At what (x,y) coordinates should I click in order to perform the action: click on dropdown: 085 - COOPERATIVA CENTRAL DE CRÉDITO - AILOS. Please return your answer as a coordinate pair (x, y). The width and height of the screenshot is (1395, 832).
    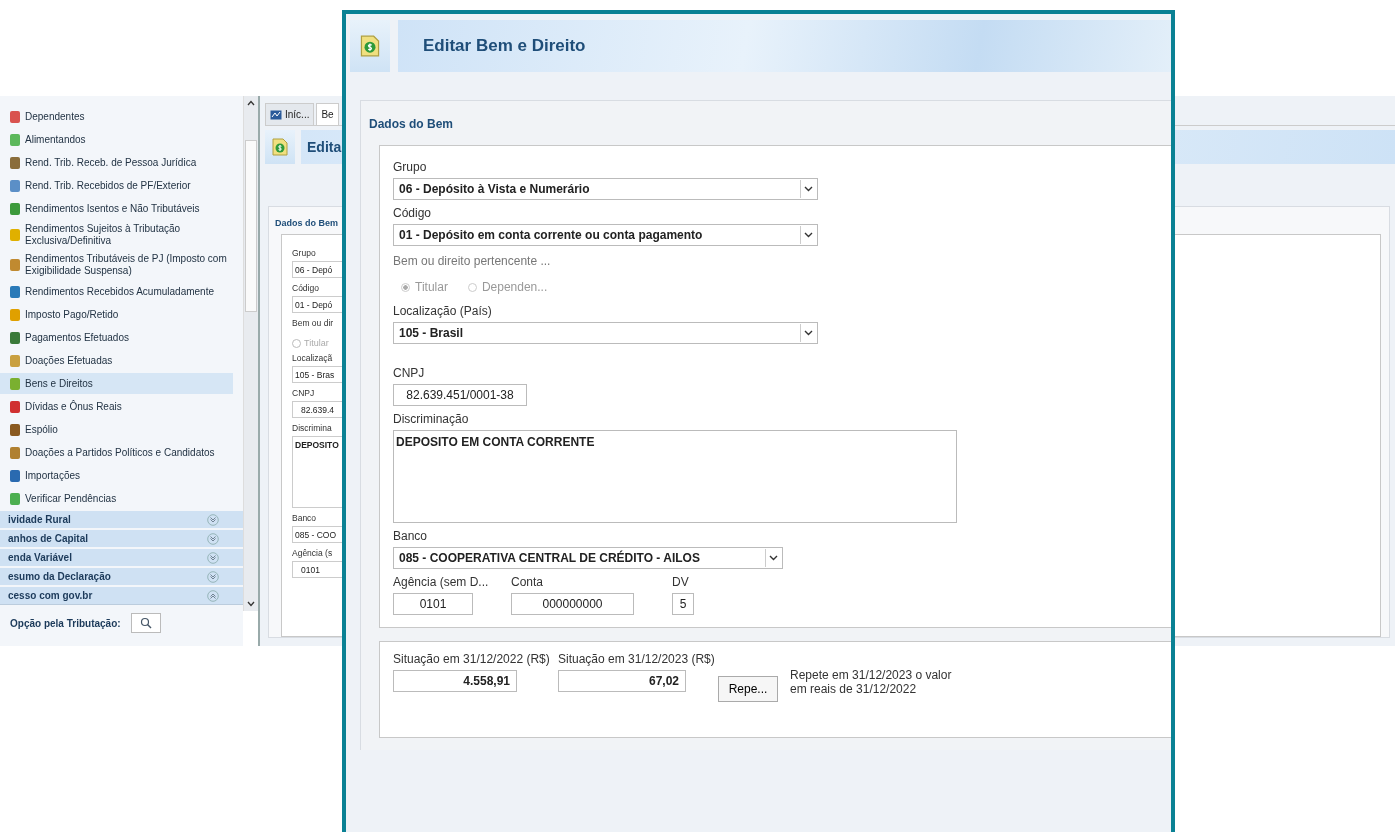
    Looking at the image, I should click on (588, 558).